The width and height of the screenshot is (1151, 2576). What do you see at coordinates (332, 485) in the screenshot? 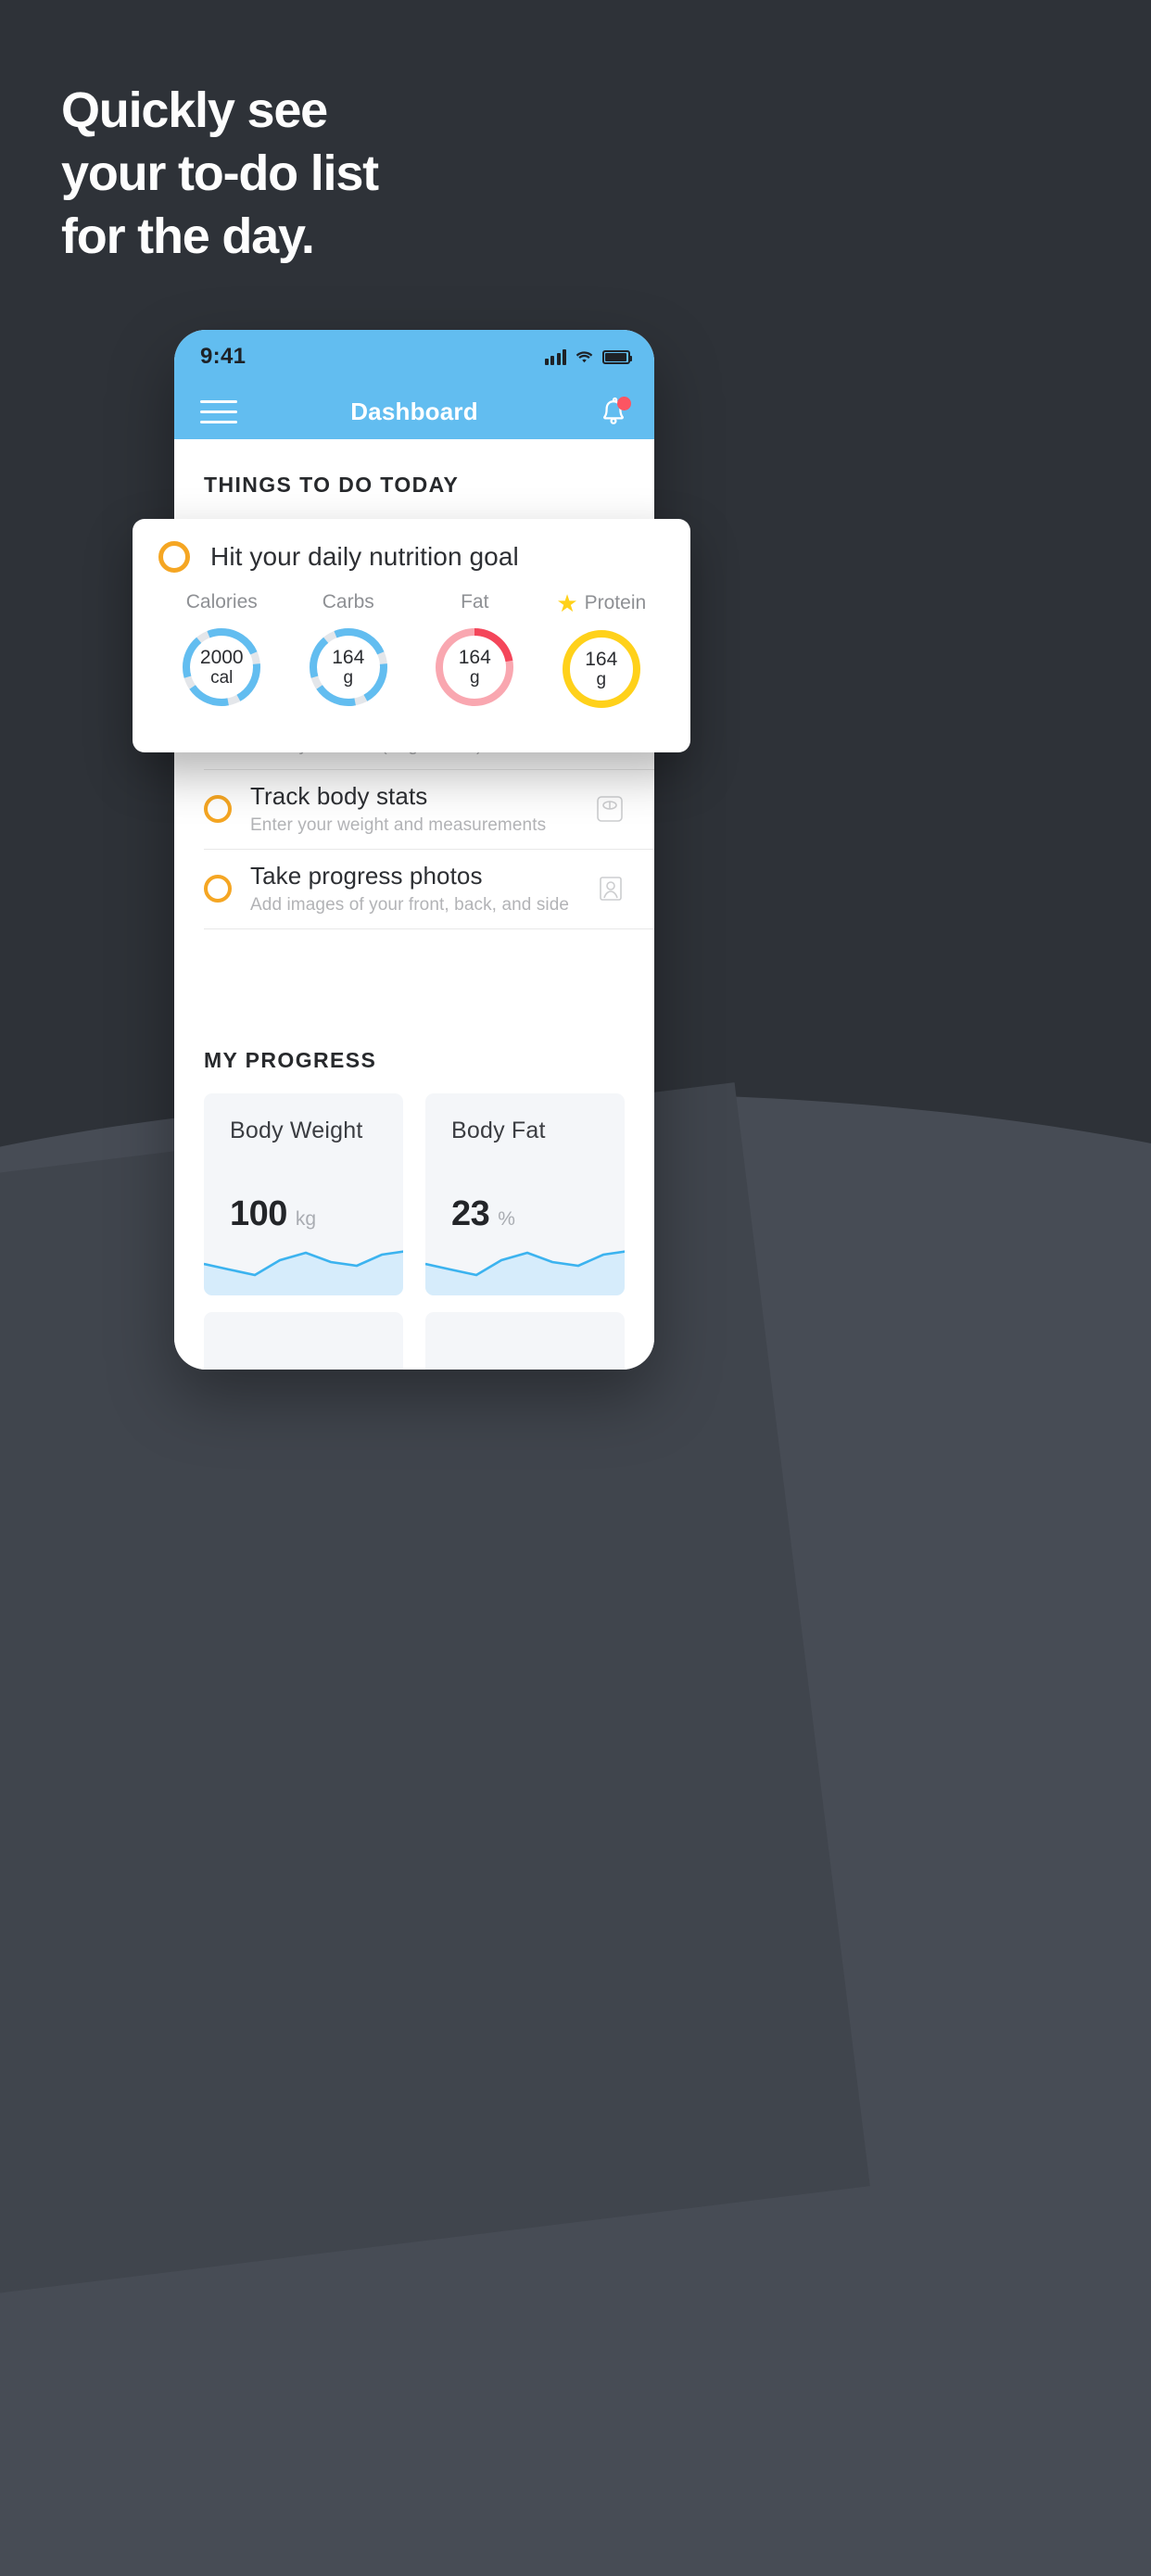
I see `things-to-do-section-title: THINGS TO DO TODAY` at bounding box center [332, 485].